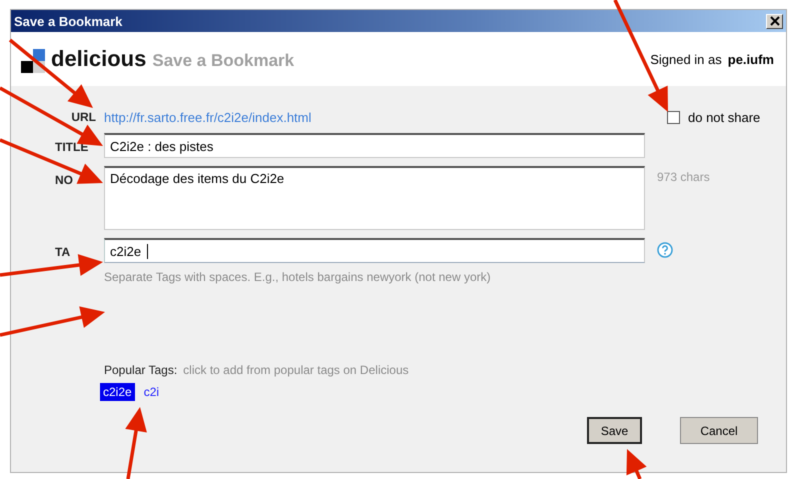 The height and width of the screenshot is (479, 789). I want to click on field-label: TA, so click(62, 252).